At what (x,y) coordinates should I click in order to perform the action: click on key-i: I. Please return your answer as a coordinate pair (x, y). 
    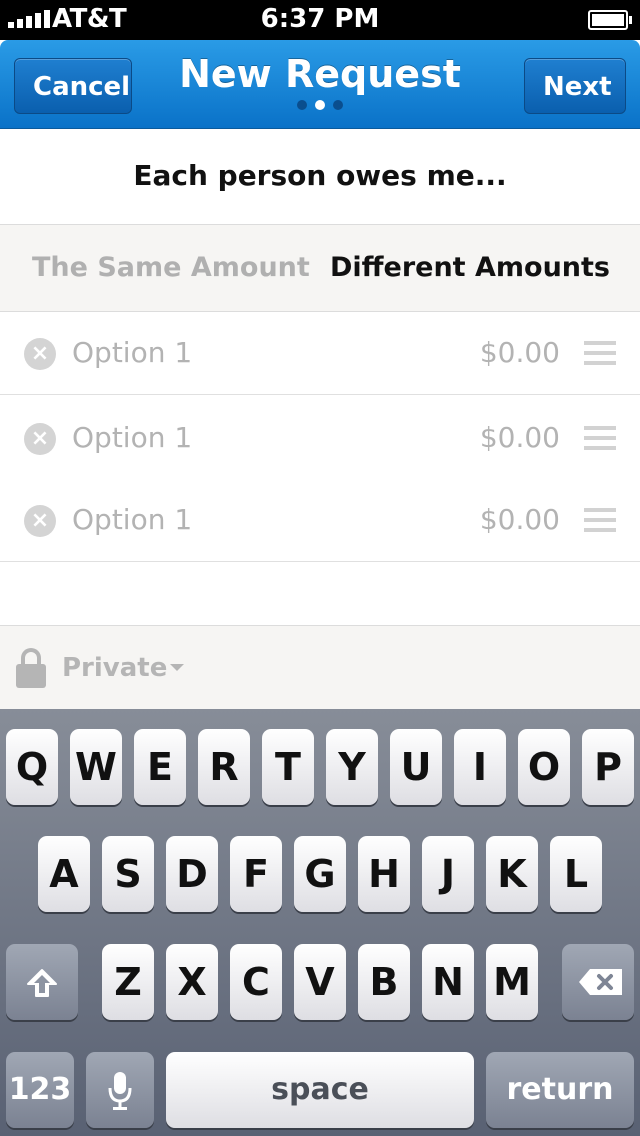
    Looking at the image, I should click on (480, 767).